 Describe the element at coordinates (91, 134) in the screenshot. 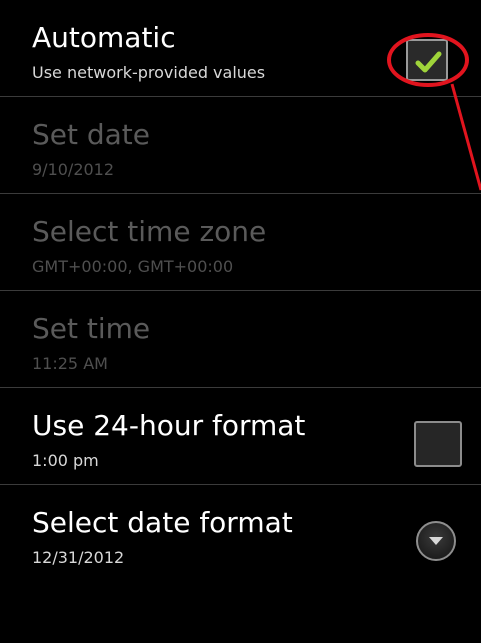

I see `setting-title: Set date` at that location.